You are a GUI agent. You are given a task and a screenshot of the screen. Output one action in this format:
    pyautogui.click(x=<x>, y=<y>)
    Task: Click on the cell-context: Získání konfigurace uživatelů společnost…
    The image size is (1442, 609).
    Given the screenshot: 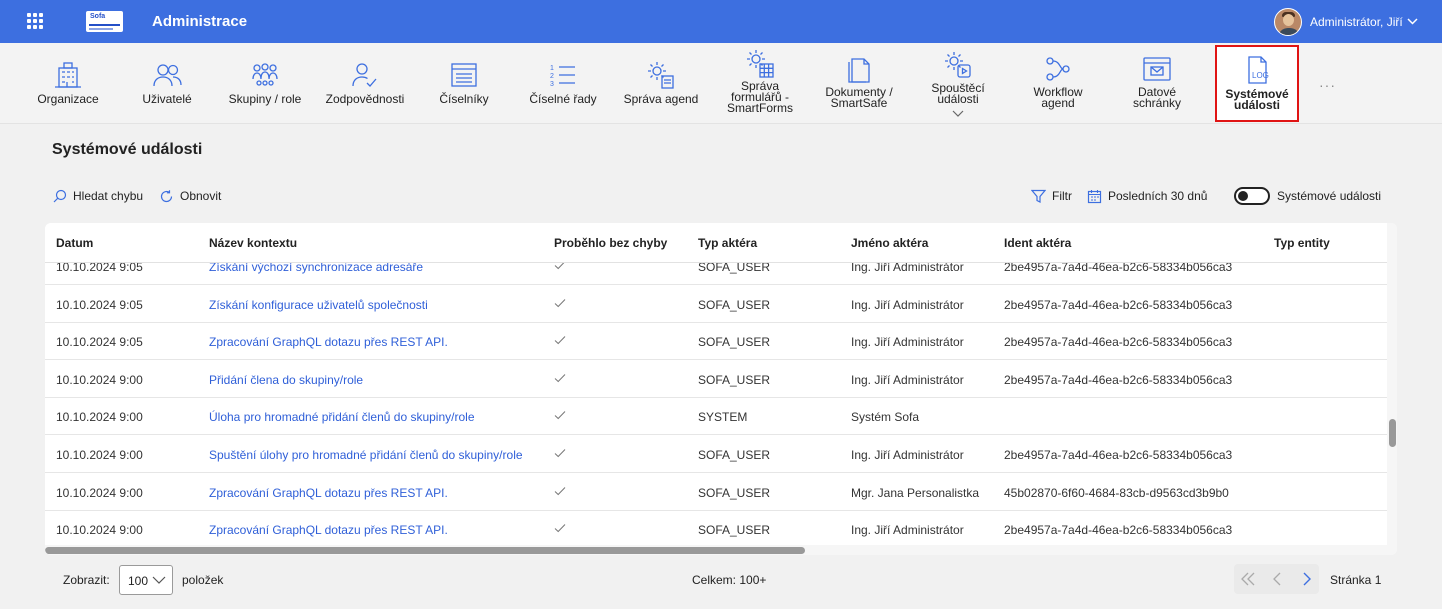 What is the action you would take?
    pyautogui.click(x=318, y=305)
    